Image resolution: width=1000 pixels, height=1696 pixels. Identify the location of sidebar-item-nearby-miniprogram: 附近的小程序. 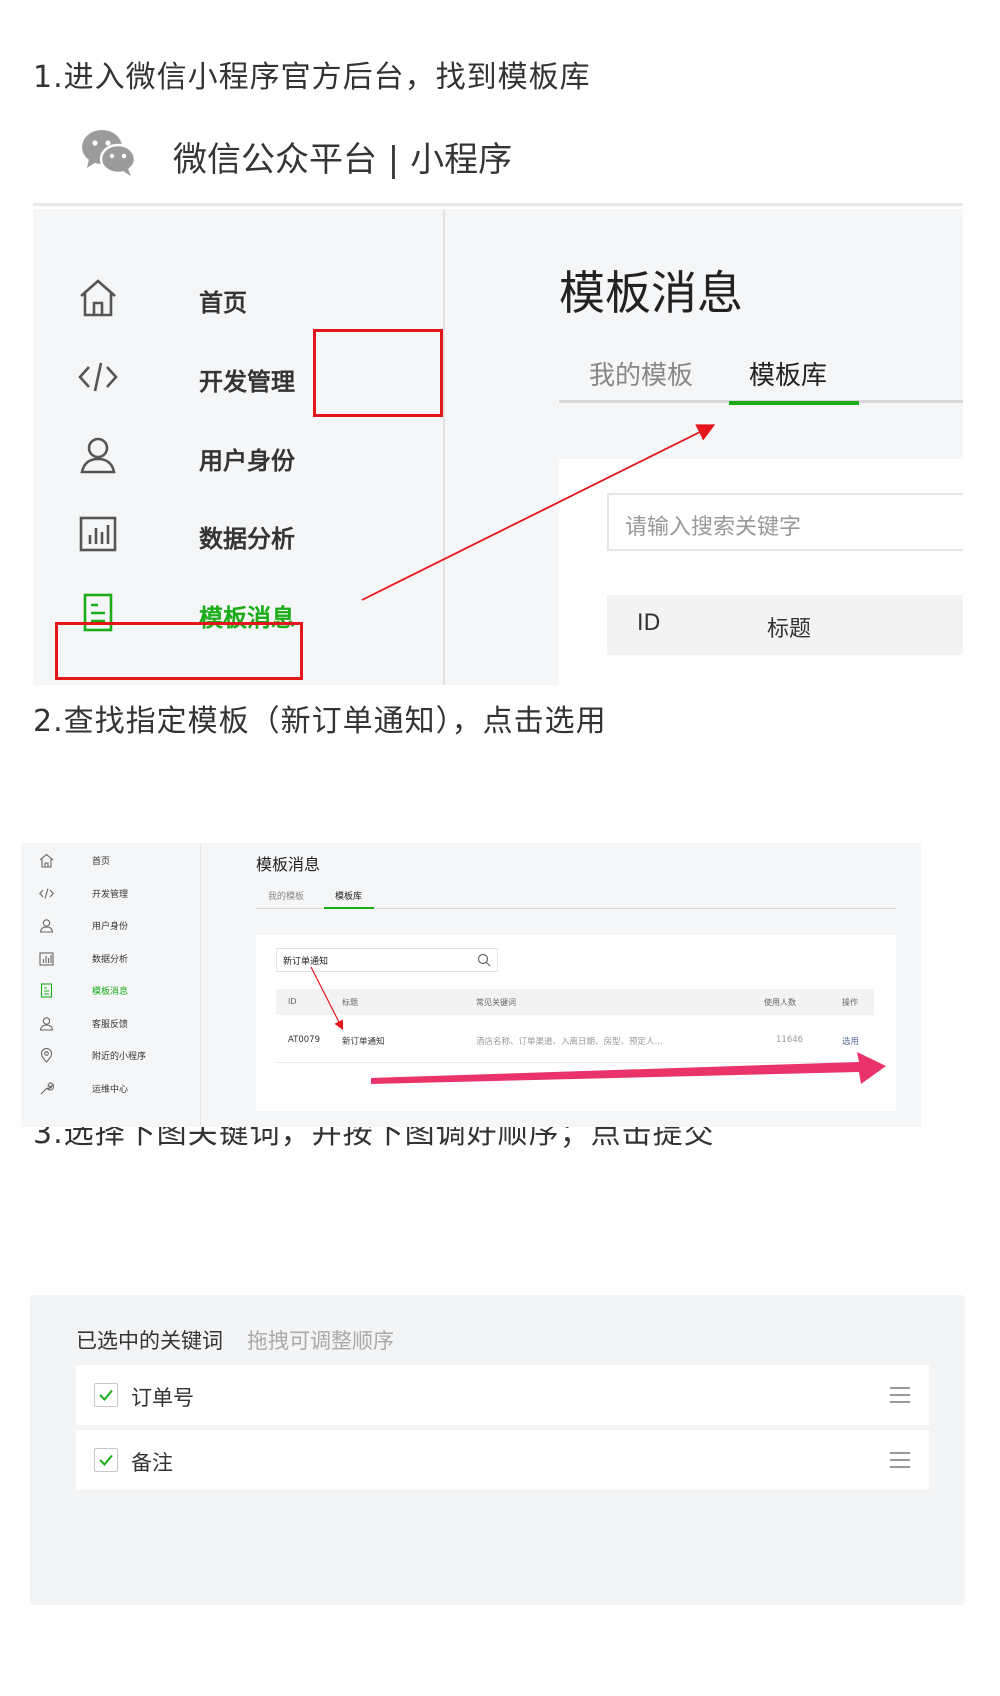
(114, 1057).